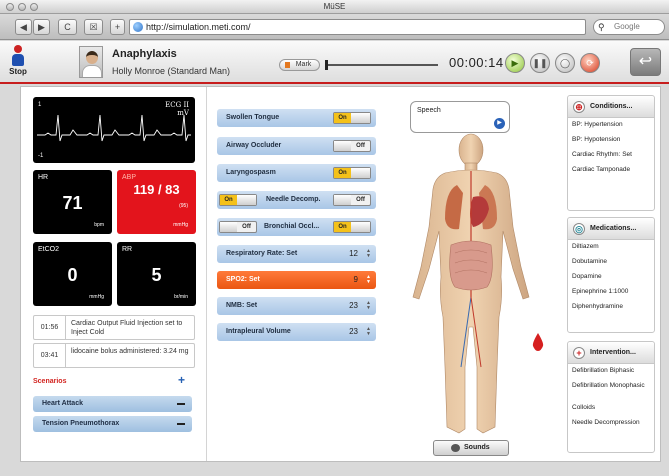  What do you see at coordinates (296, 332) in the screenshot?
I see `control-intrapleural-volume: Intrapleural Volume 23 ▲ ▼` at bounding box center [296, 332].